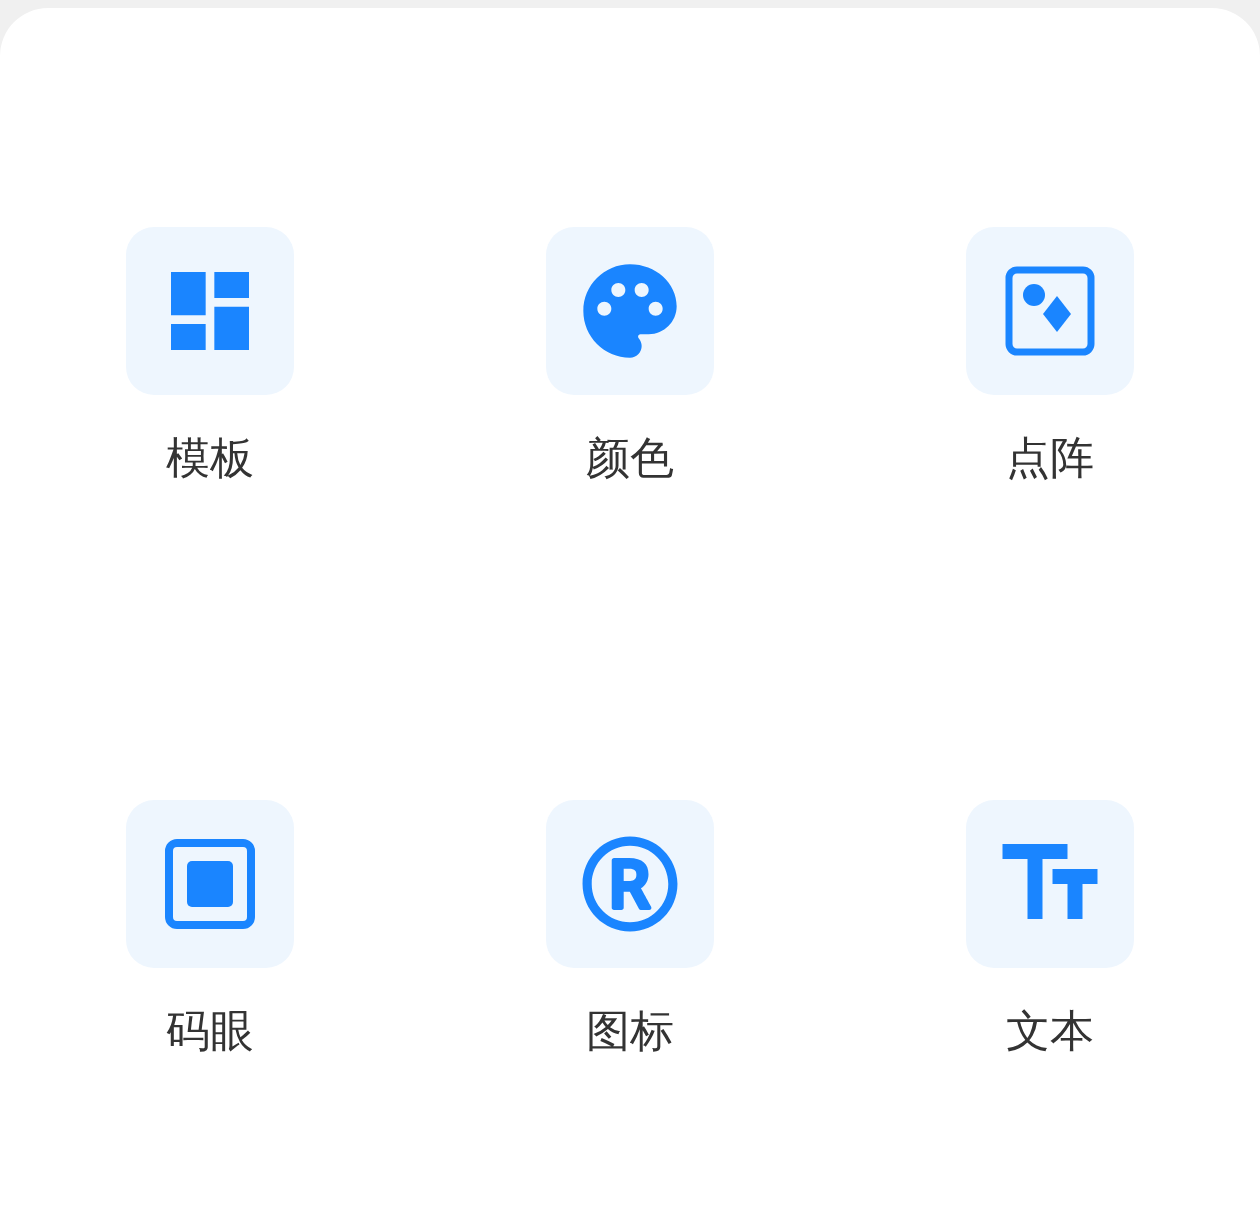  I want to click on square-icon, so click(210, 884).